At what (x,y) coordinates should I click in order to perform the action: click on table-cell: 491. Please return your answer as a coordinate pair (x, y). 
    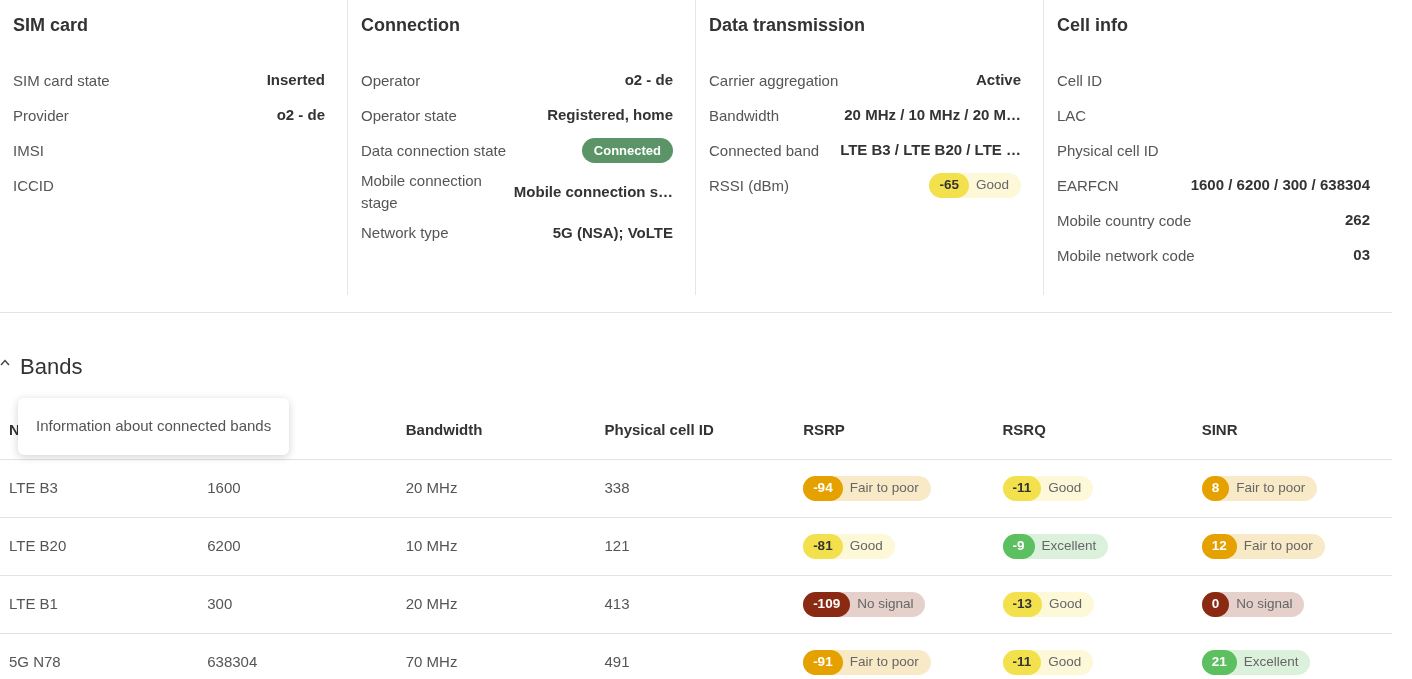
    Looking at the image, I should click on (695, 656).